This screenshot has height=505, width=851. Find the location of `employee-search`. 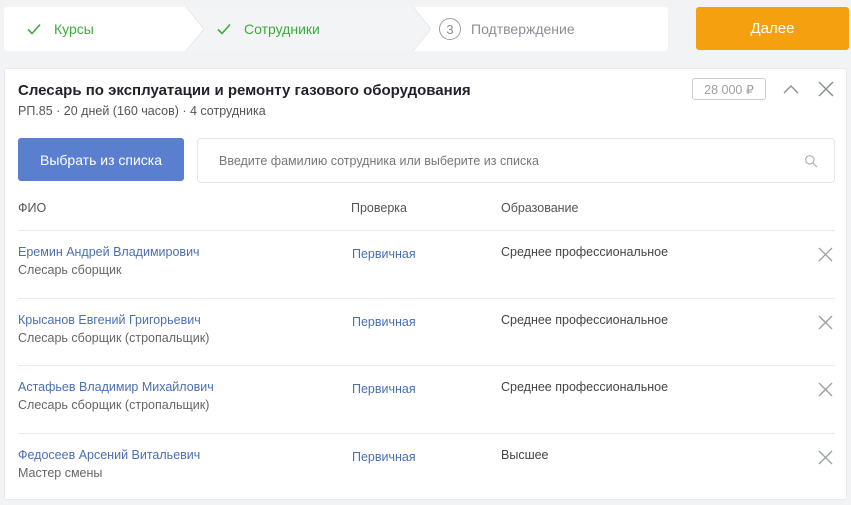

employee-search is located at coordinates (516, 160).